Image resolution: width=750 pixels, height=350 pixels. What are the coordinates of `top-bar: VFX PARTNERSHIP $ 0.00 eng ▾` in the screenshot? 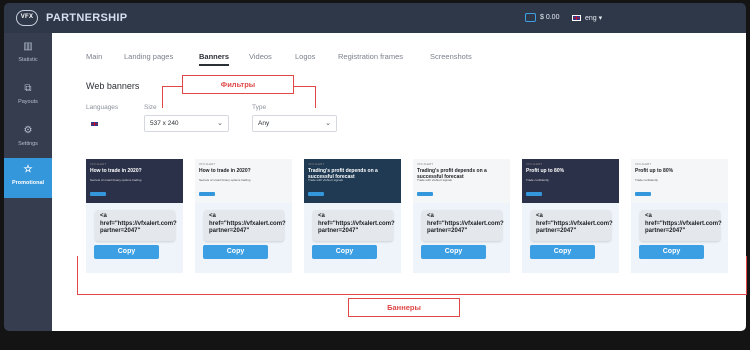 It's located at (375, 18).